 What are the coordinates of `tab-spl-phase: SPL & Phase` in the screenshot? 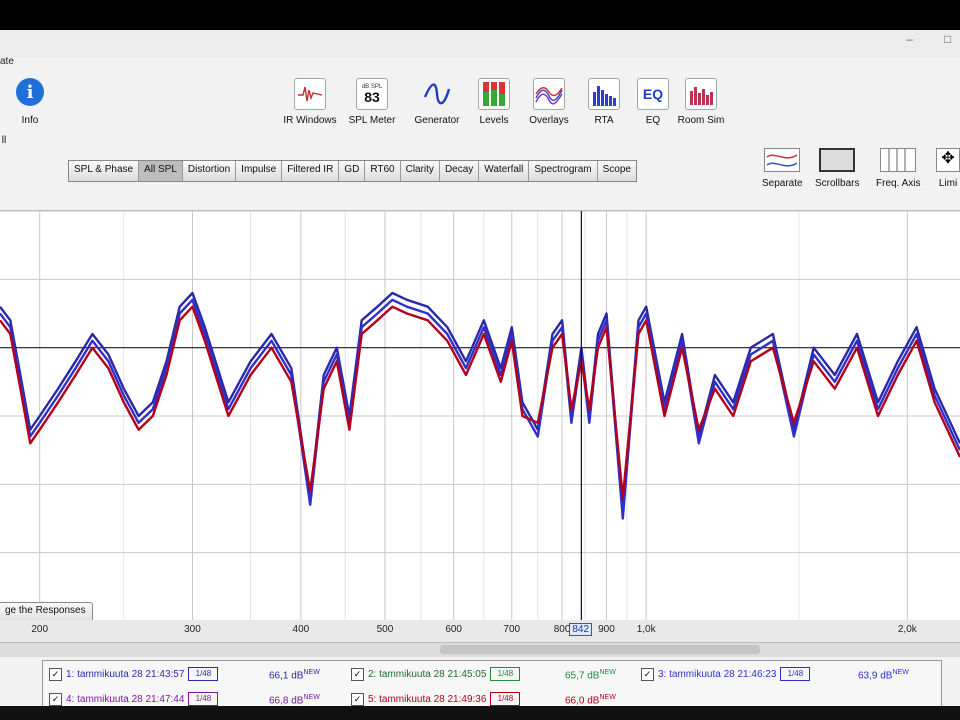 It's located at (104, 171).